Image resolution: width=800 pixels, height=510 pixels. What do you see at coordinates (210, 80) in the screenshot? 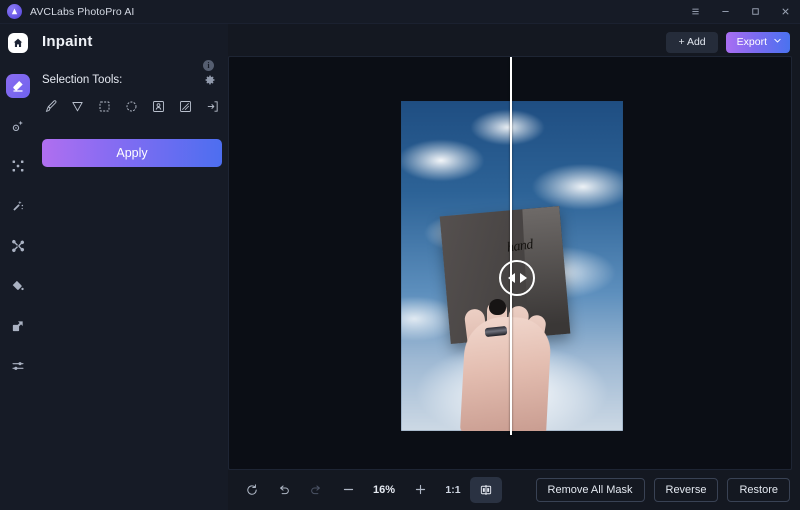
I see `gear-icon` at bounding box center [210, 80].